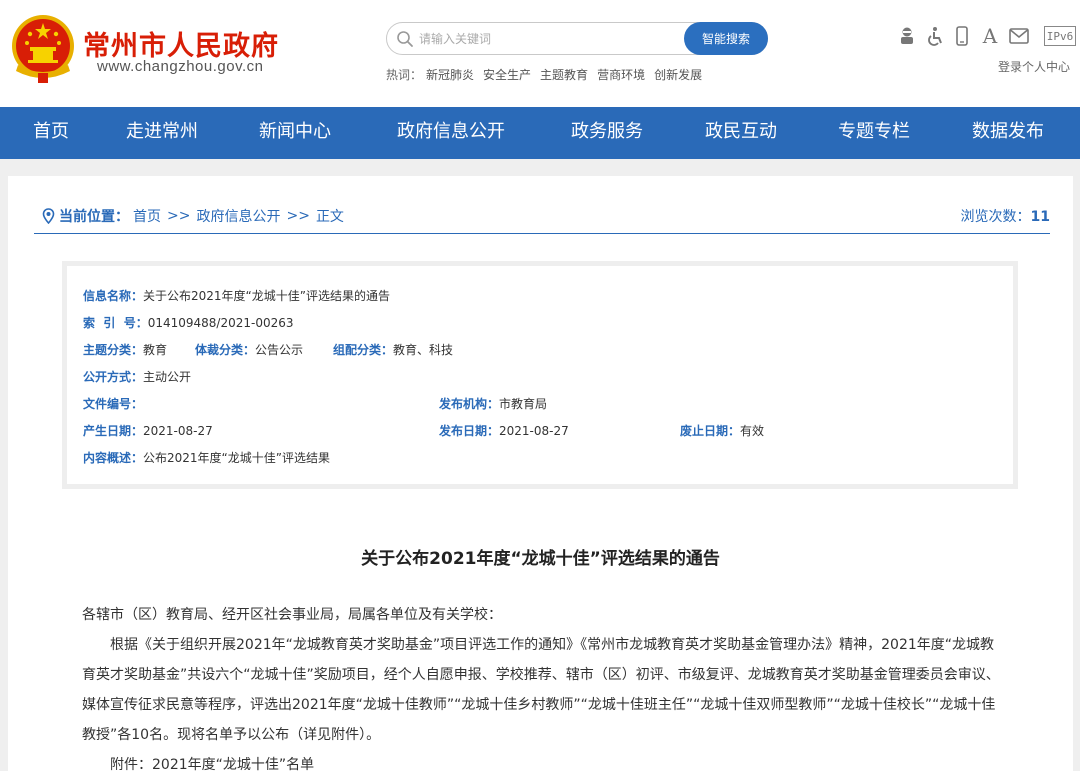  I want to click on breadcrumb: 当前位置： 首页 >> 政府信息公开 >> 正文, so click(193, 216).